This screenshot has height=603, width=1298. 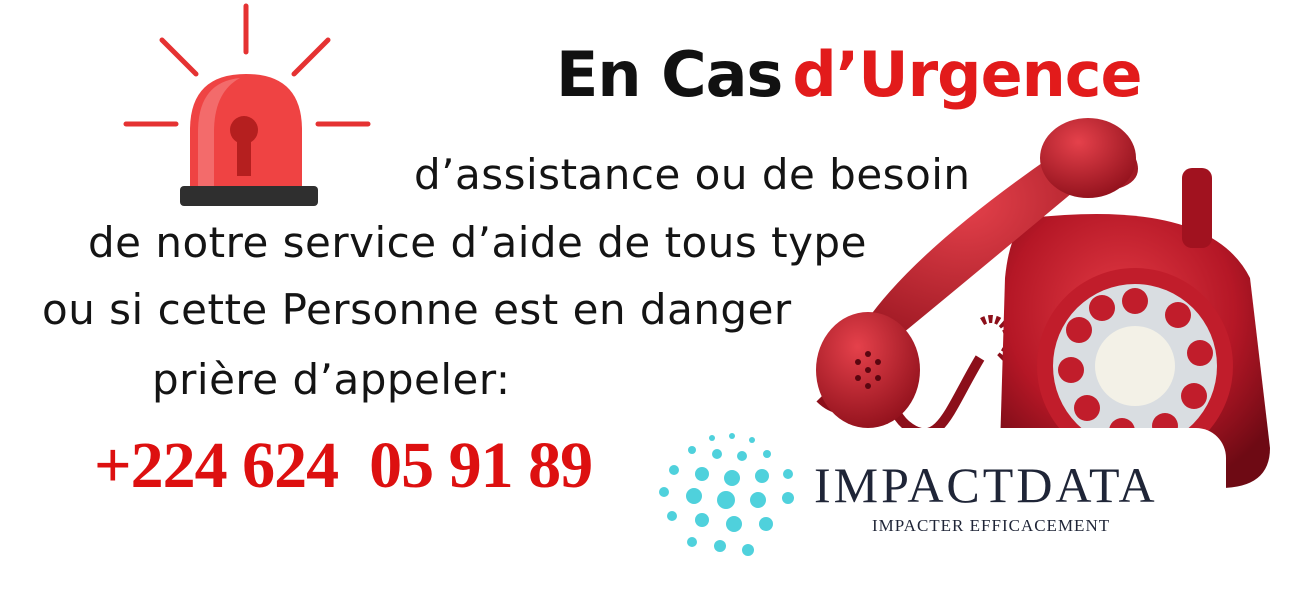 What do you see at coordinates (991, 525) in the screenshot?
I see `logo-tagline: IMPACTER EFFICACEMENT` at bounding box center [991, 525].